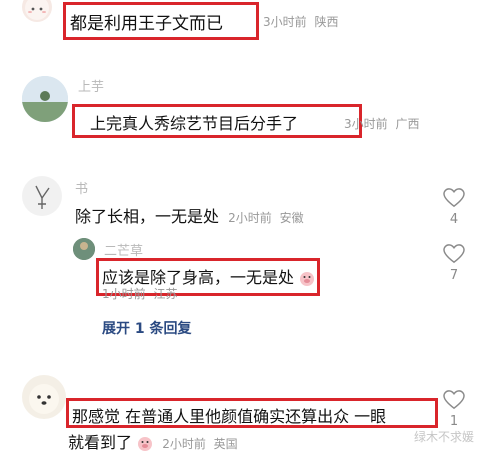 The image size is (500, 453). I want to click on username: 书, so click(81, 187).